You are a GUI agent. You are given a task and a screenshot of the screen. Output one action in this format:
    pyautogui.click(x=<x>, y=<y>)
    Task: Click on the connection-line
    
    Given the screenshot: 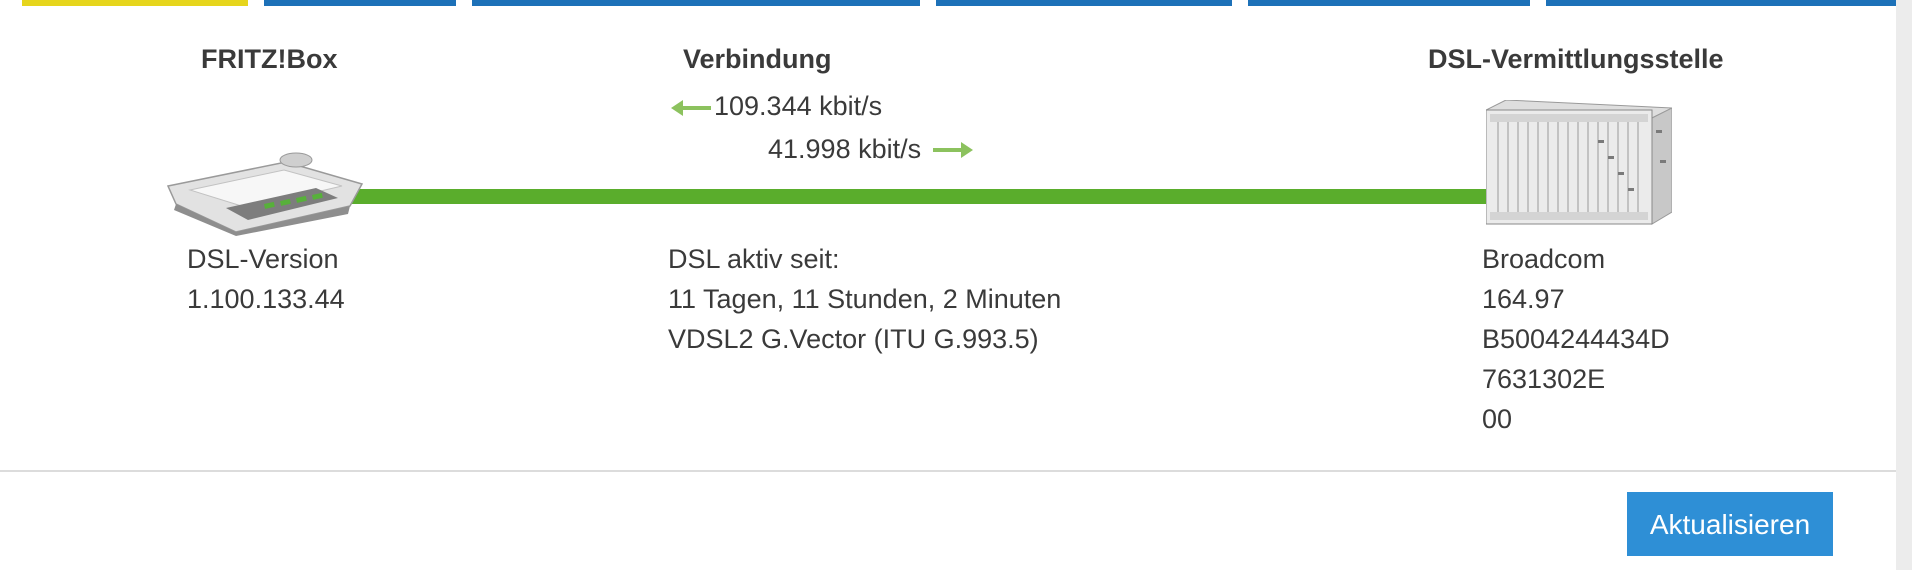 What is the action you would take?
    pyautogui.click(x=920, y=196)
    